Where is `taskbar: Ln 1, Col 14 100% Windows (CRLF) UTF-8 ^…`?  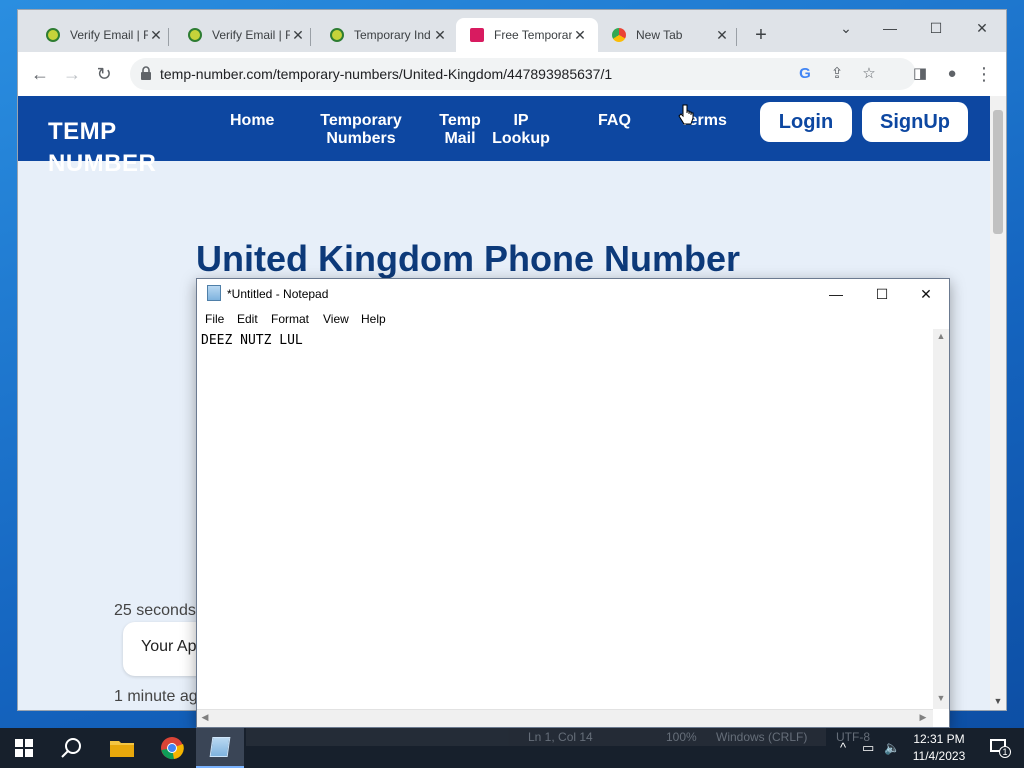 taskbar: Ln 1, Col 14 100% Windows (CRLF) UTF-8 ^… is located at coordinates (512, 748).